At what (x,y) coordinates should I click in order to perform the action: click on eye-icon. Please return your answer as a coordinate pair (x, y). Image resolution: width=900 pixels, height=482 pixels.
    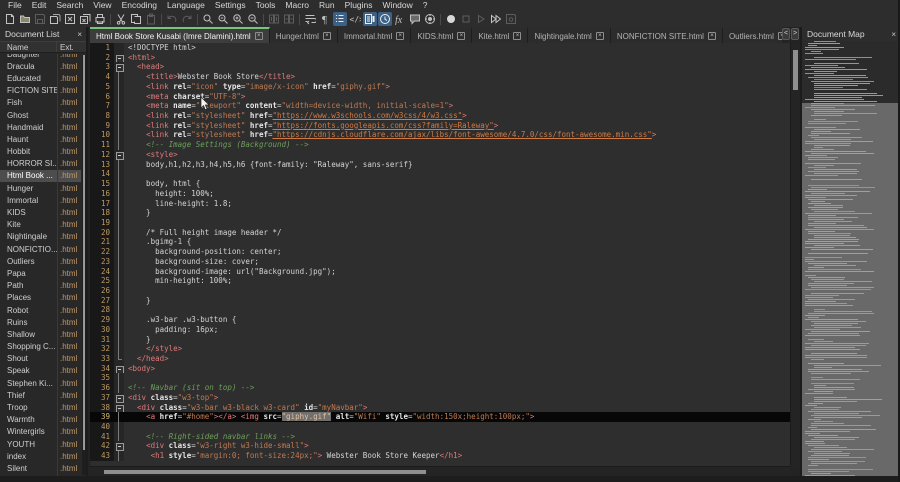
    Looking at the image, I should click on (430, 19).